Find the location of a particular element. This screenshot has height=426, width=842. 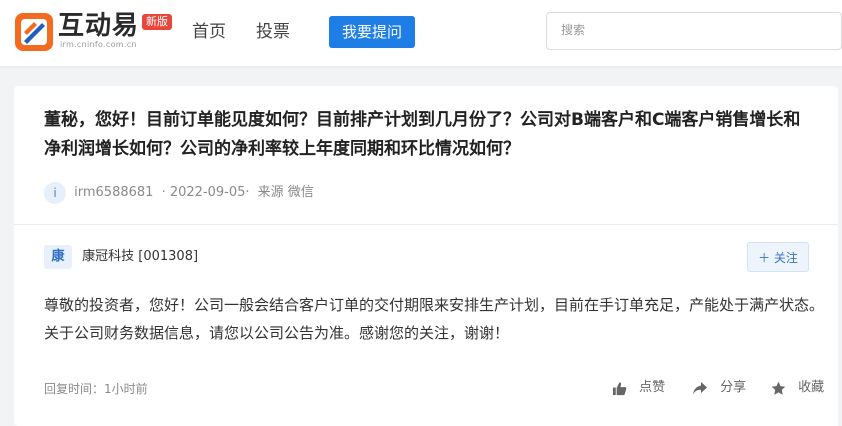

nav-vote: 投票 is located at coordinates (273, 32).